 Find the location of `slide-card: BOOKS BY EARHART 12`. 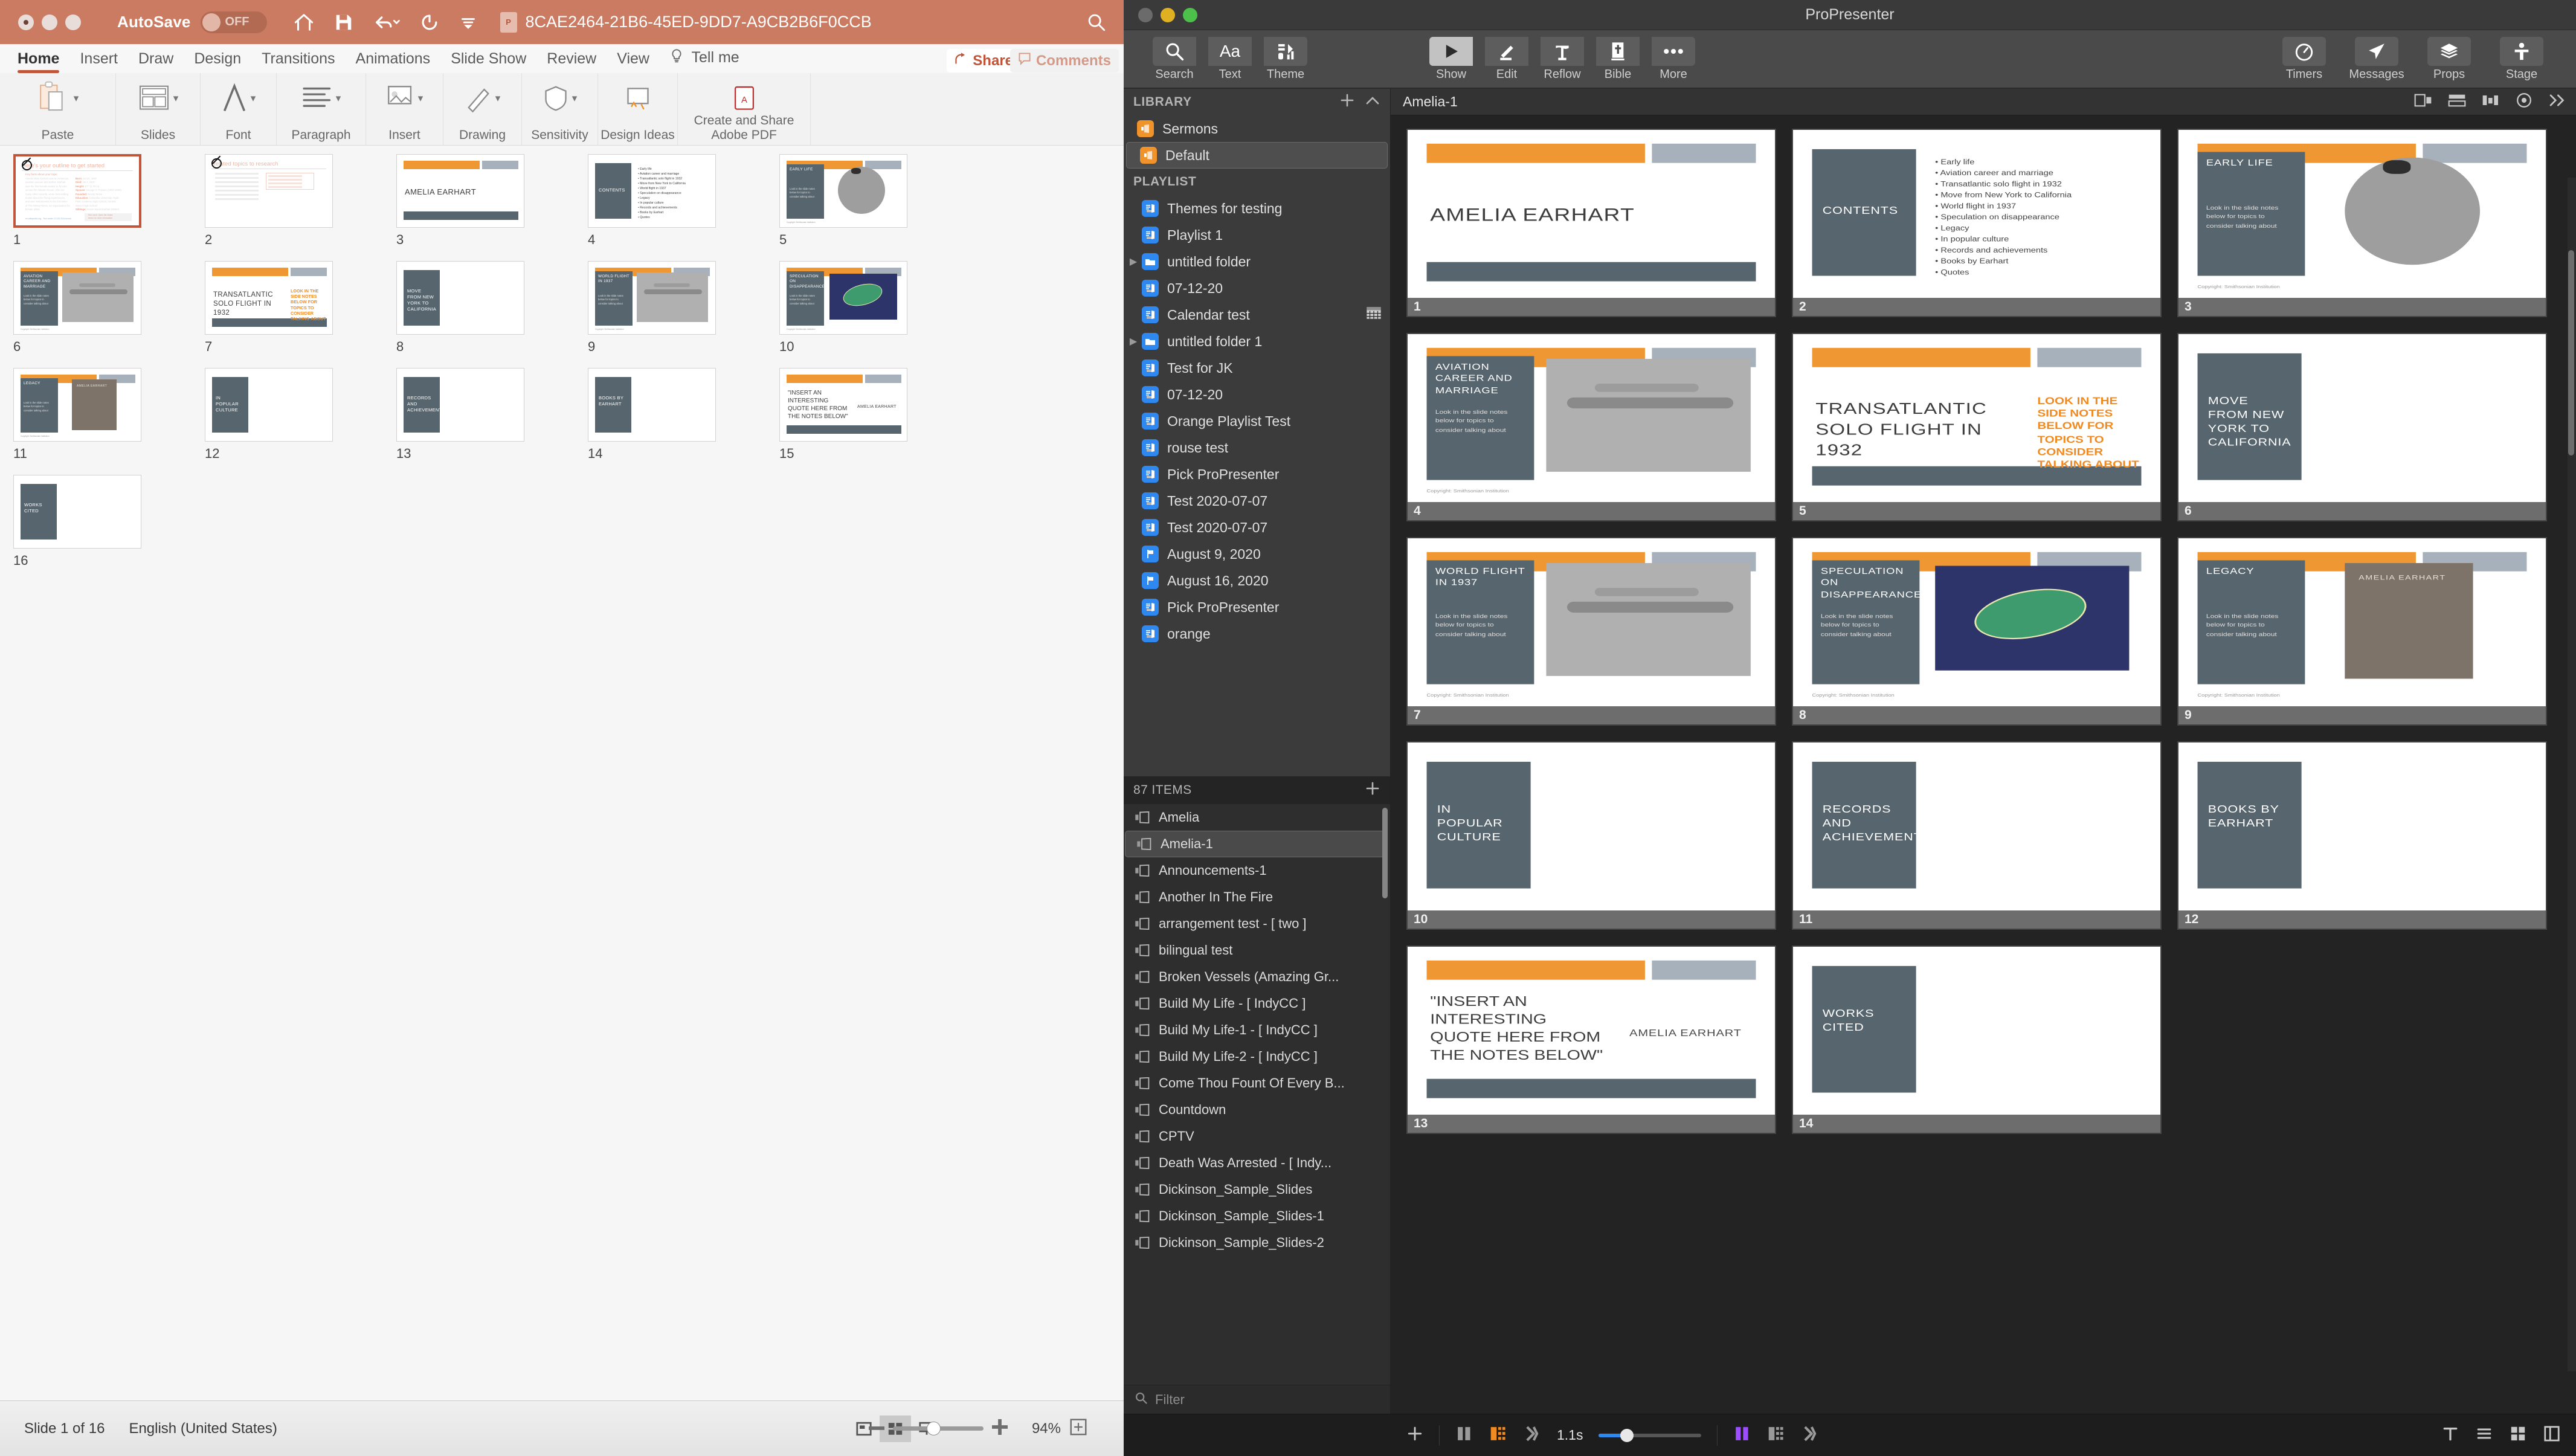

slide-card: BOOKS BY EARHART 12 is located at coordinates (2362, 835).